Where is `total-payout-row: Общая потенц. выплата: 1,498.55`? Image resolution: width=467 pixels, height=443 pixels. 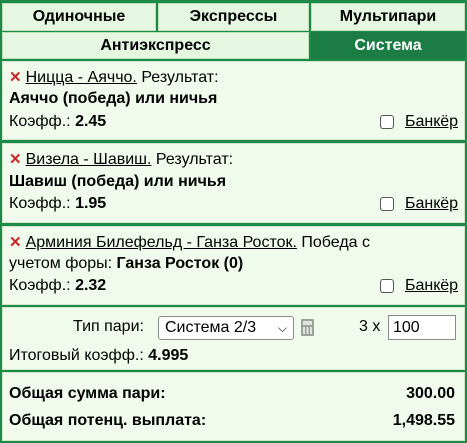
total-payout-row: Общая потенц. выплата: 1,498.55 is located at coordinates (232, 421).